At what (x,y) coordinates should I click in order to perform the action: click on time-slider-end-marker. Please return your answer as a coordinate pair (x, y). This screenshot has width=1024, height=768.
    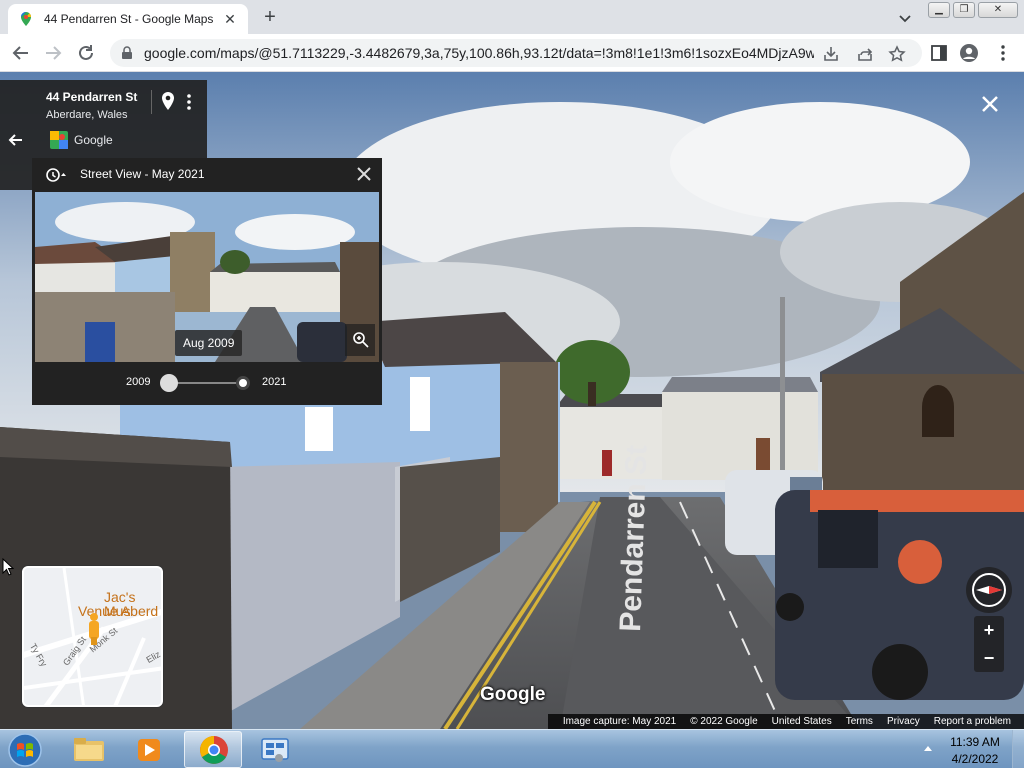
    Looking at the image, I should click on (243, 383).